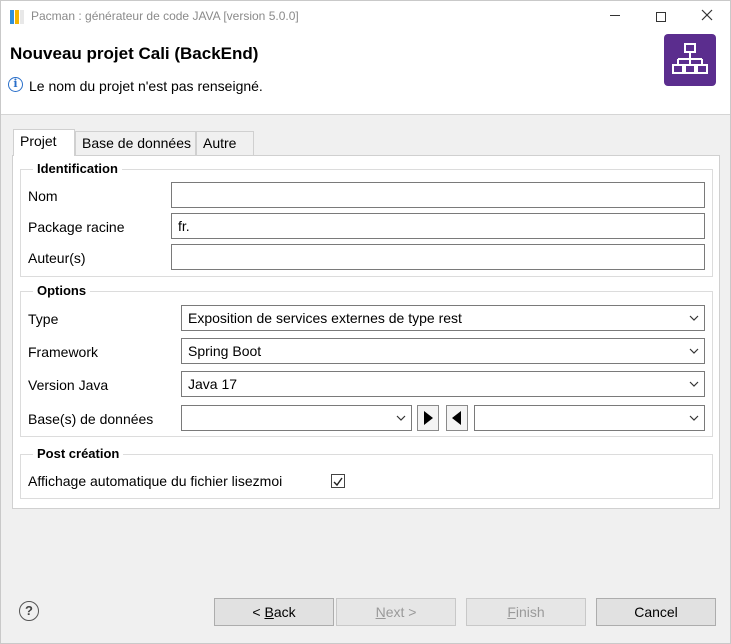  What do you see at coordinates (78, 453) in the screenshot?
I see `post-creation-legend: Post création` at bounding box center [78, 453].